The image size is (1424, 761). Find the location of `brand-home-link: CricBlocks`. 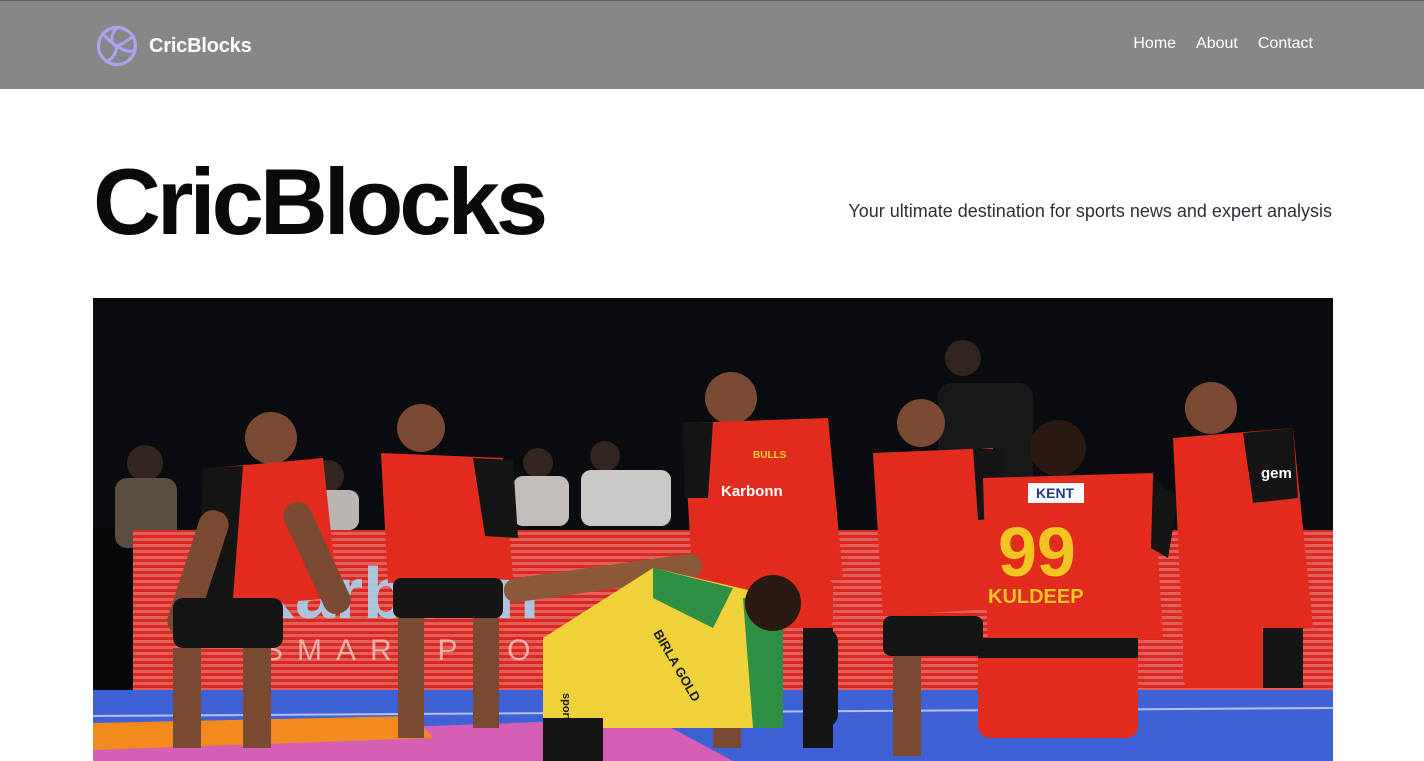

brand-home-link: CricBlocks is located at coordinates (174, 46).